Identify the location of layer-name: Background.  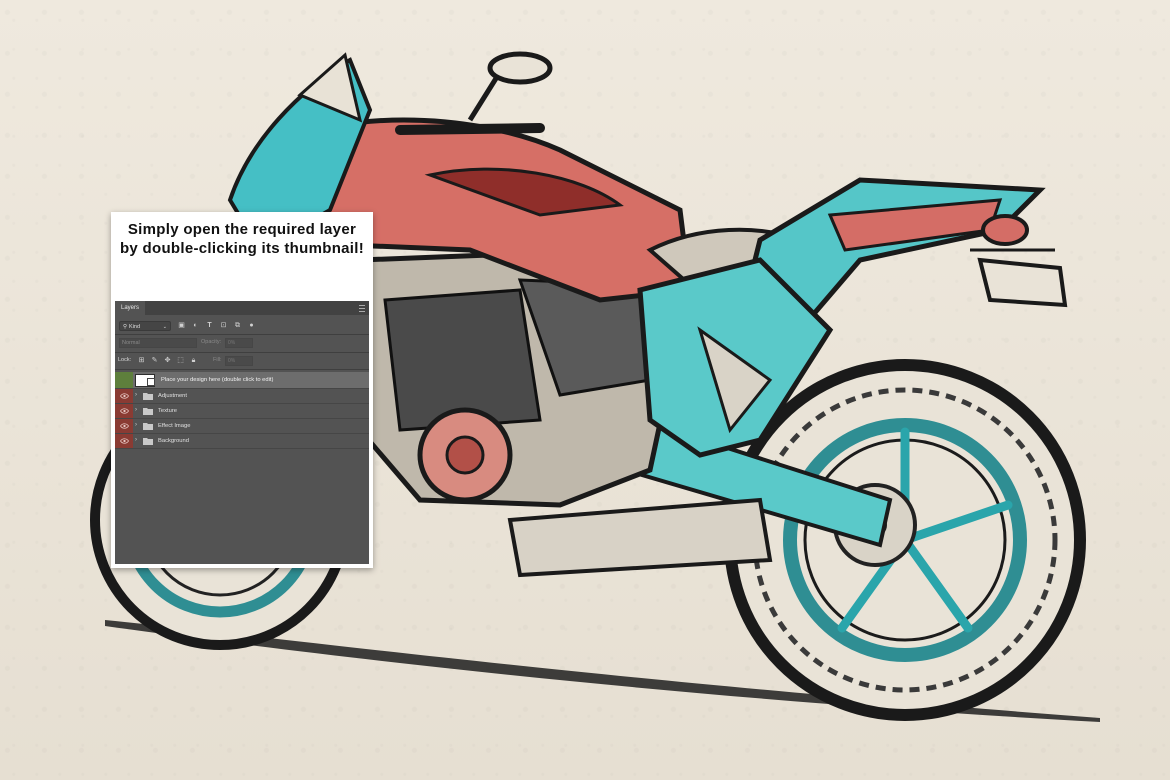
(173, 441).